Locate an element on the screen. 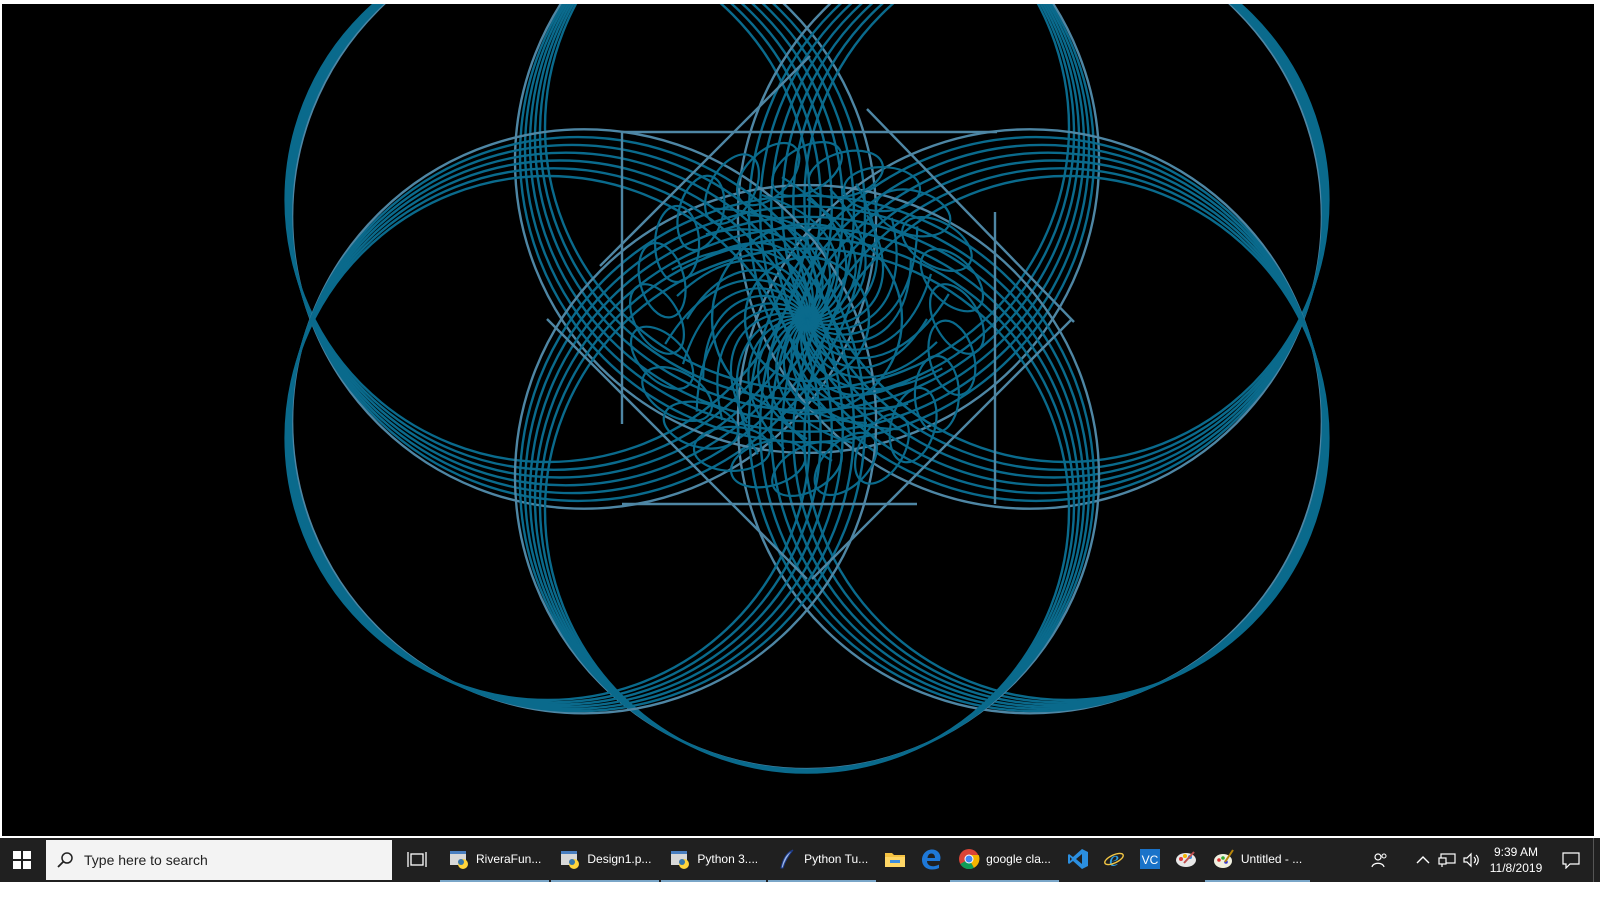 The image size is (1600, 900). clock-time: 9:39 AM is located at coordinates (1516, 852).